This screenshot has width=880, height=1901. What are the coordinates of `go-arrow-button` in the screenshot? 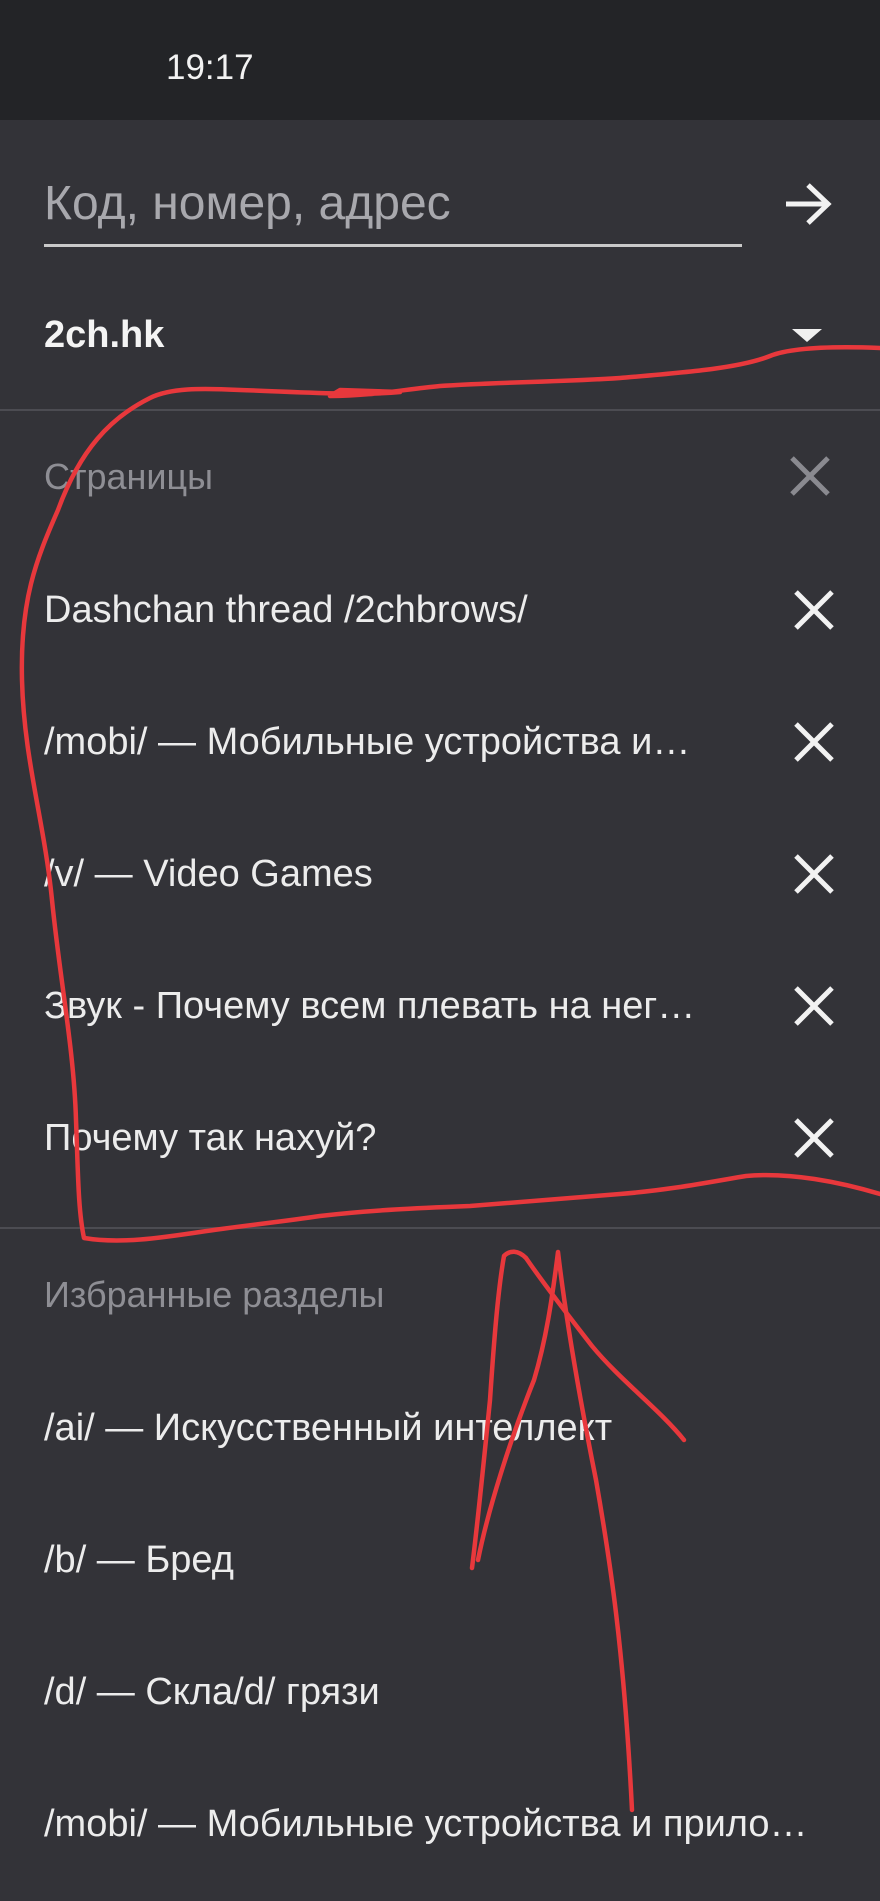 It's located at (808, 204).